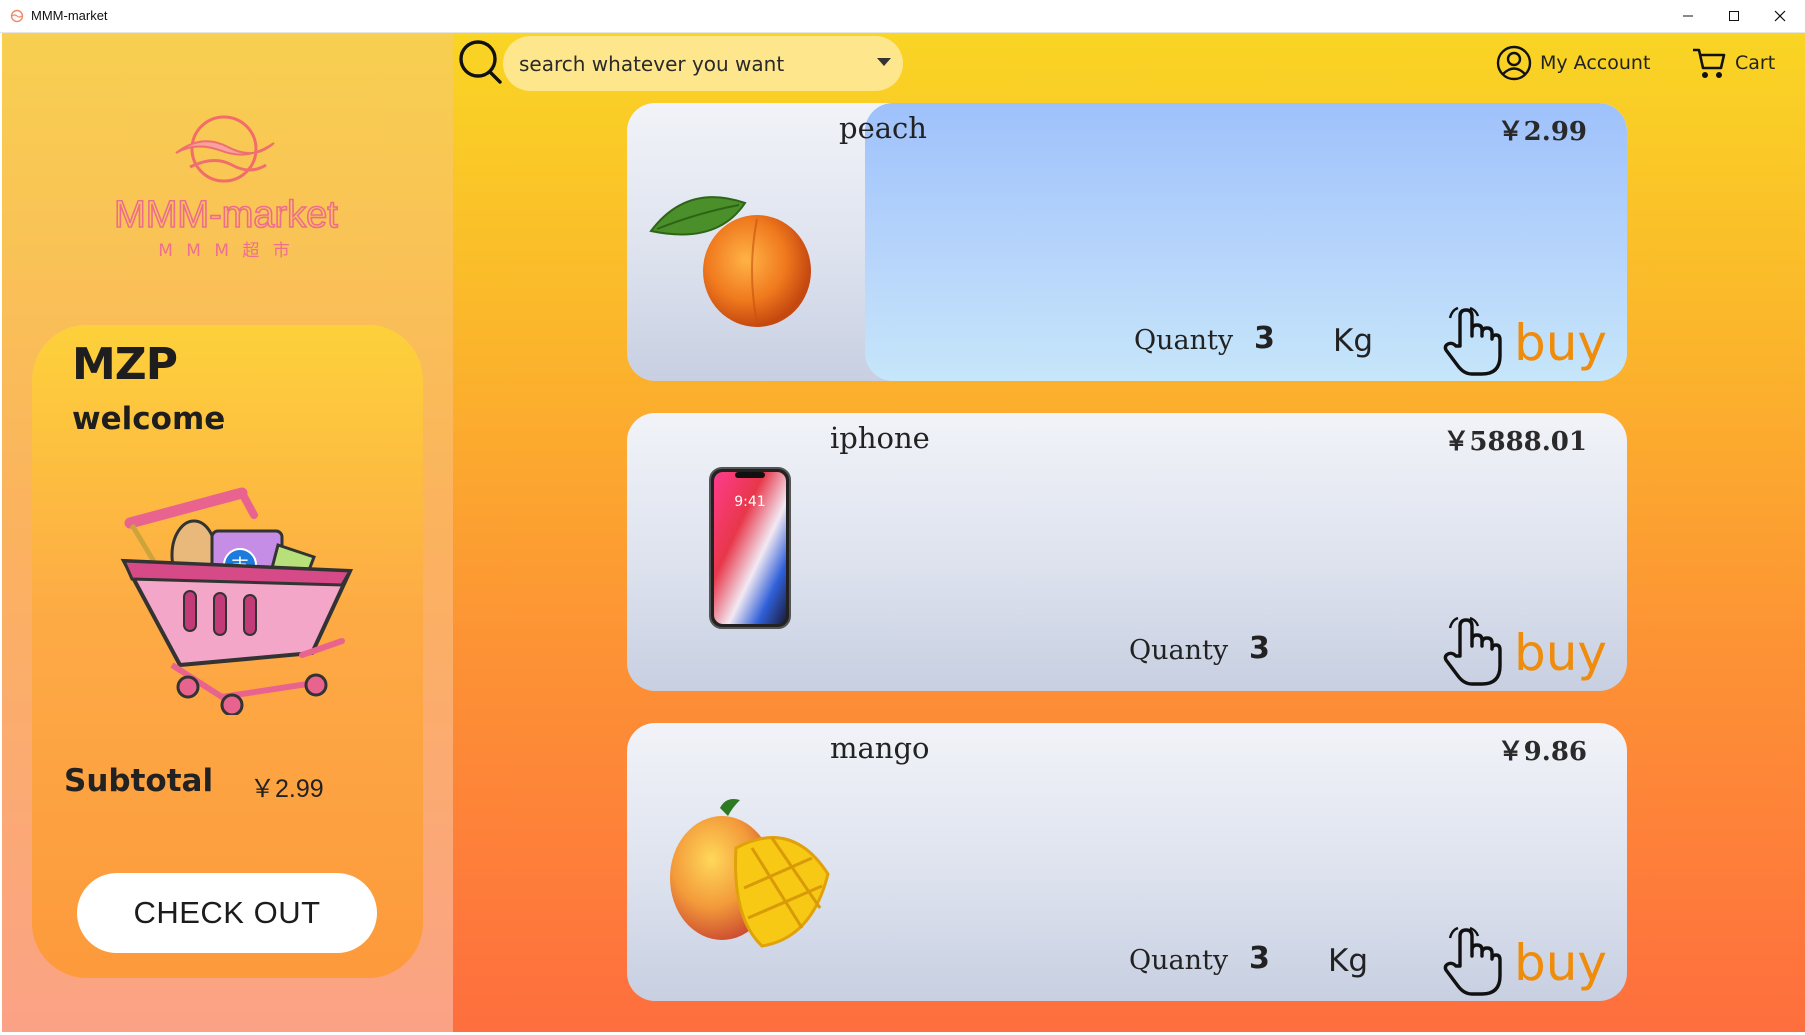  Describe the element at coordinates (1127, 862) in the screenshot. I see `product-card-mango: mango ￥9.86 Quanty 3 Kg buy` at that location.